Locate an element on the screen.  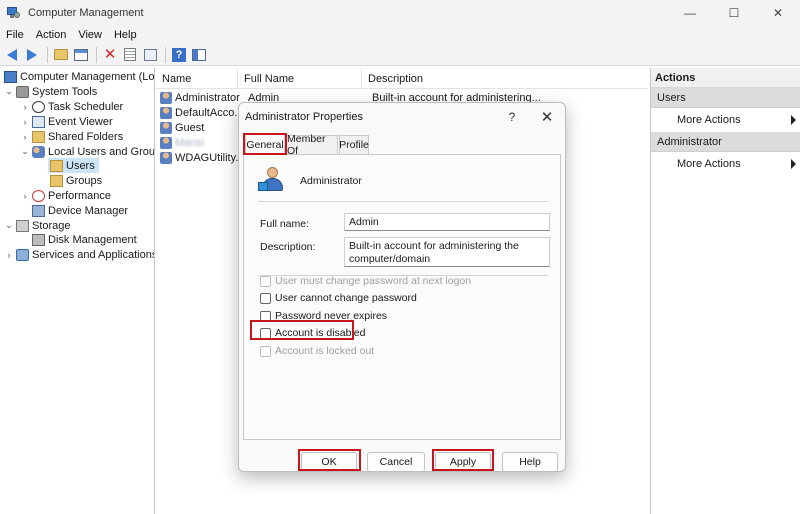
back-button is located at coordinates (12, 55).